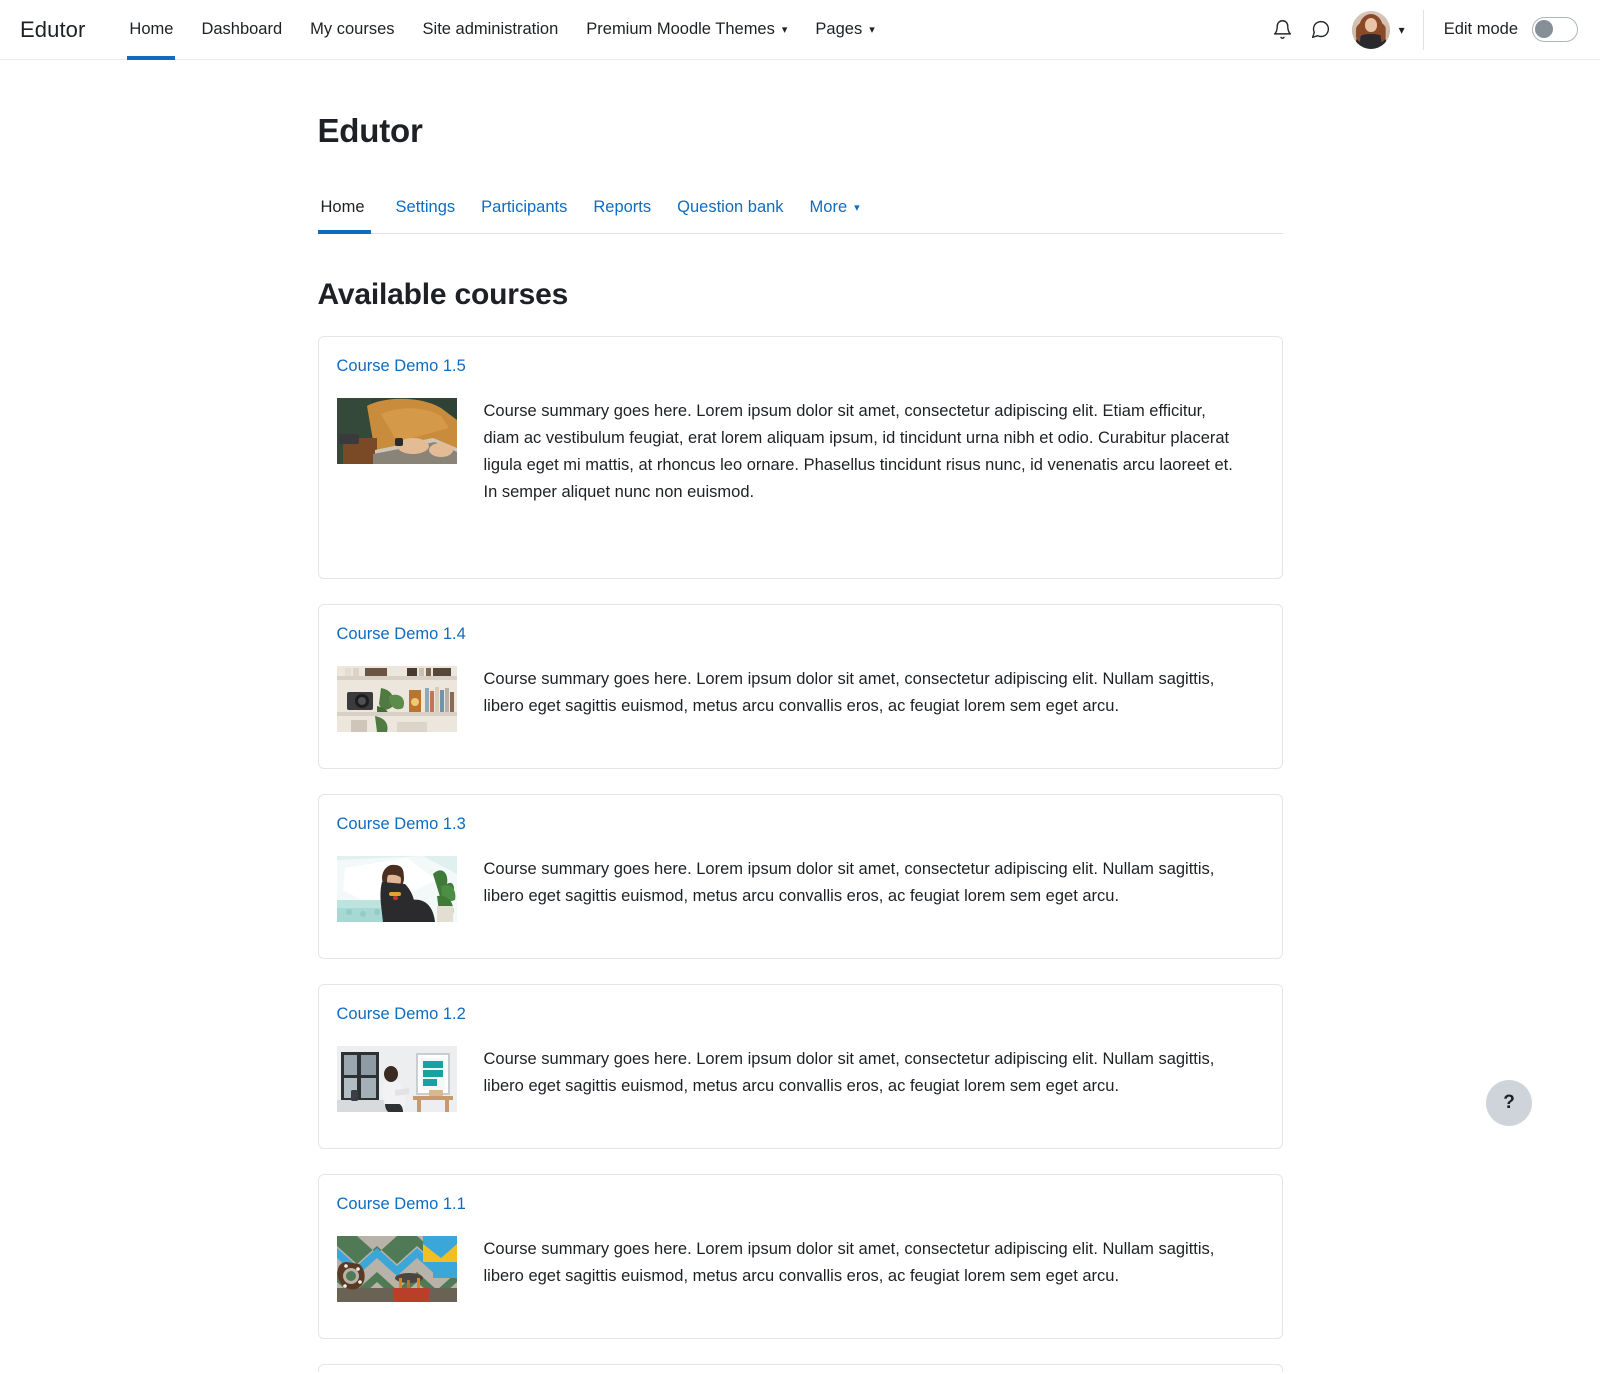 This screenshot has height=1374, width=1600. I want to click on course-card-partial, so click(800, 1368).